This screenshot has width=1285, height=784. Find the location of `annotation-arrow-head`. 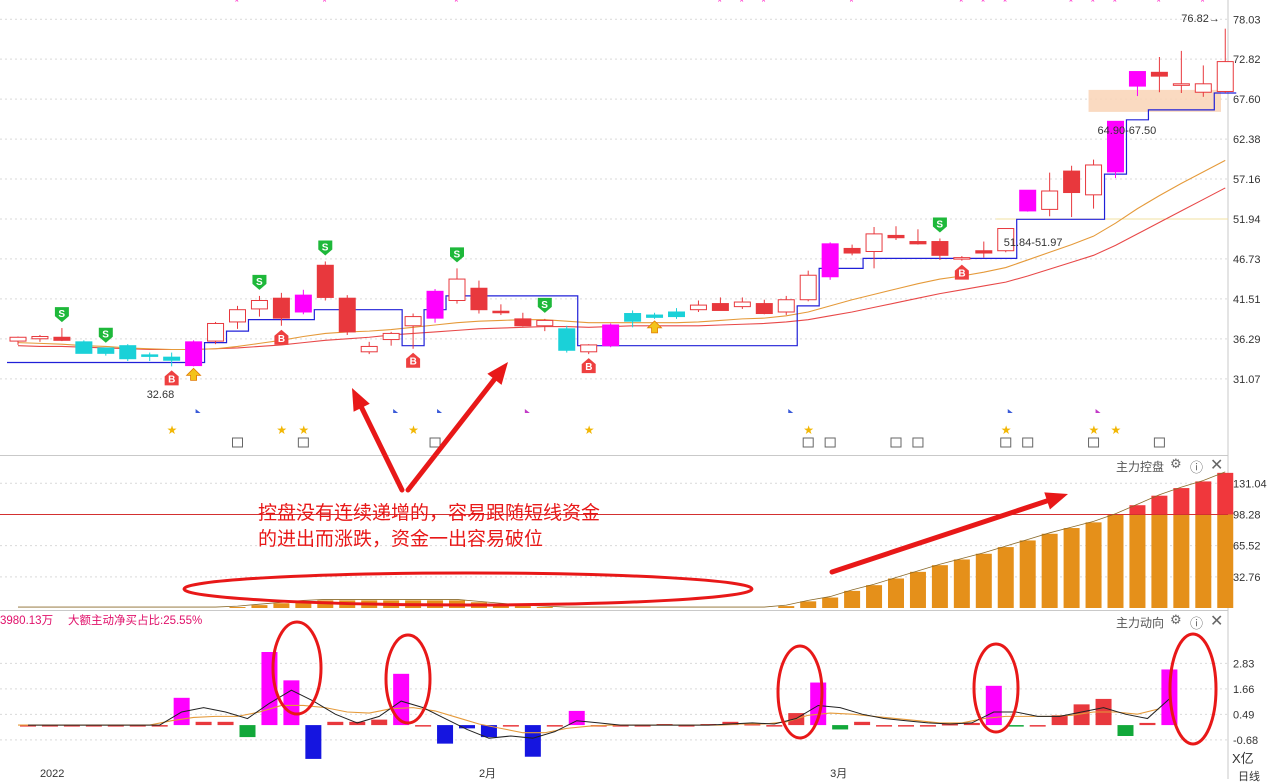

annotation-arrow-head is located at coordinates (1056, 501).